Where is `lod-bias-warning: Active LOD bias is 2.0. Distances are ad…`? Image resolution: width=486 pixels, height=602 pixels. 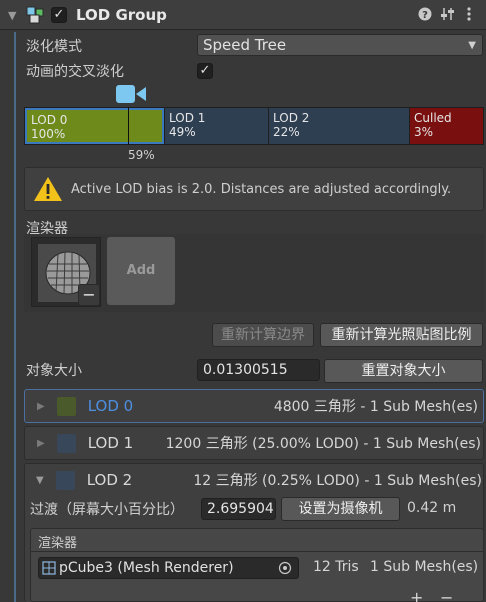
lod-bias-warning: Active LOD bias is 2.0. Distances are ad… is located at coordinates (254, 189).